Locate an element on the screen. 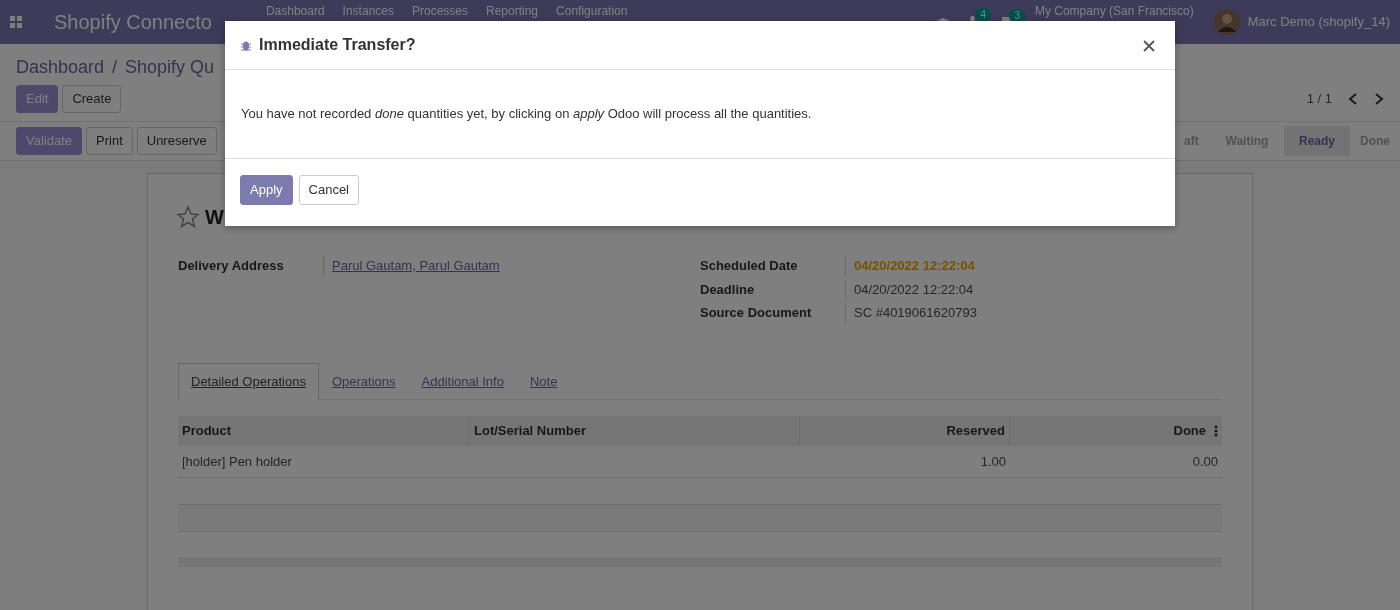  dialog-button: Cancel is located at coordinates (328, 189).